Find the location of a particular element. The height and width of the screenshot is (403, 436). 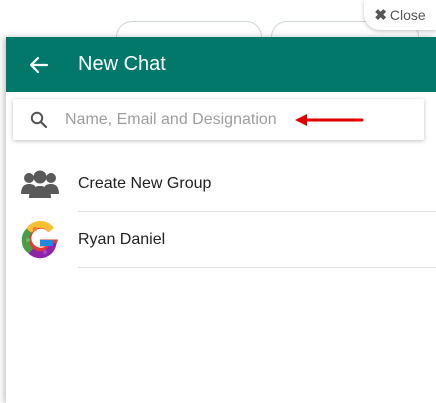

back-button is located at coordinates (39, 64).